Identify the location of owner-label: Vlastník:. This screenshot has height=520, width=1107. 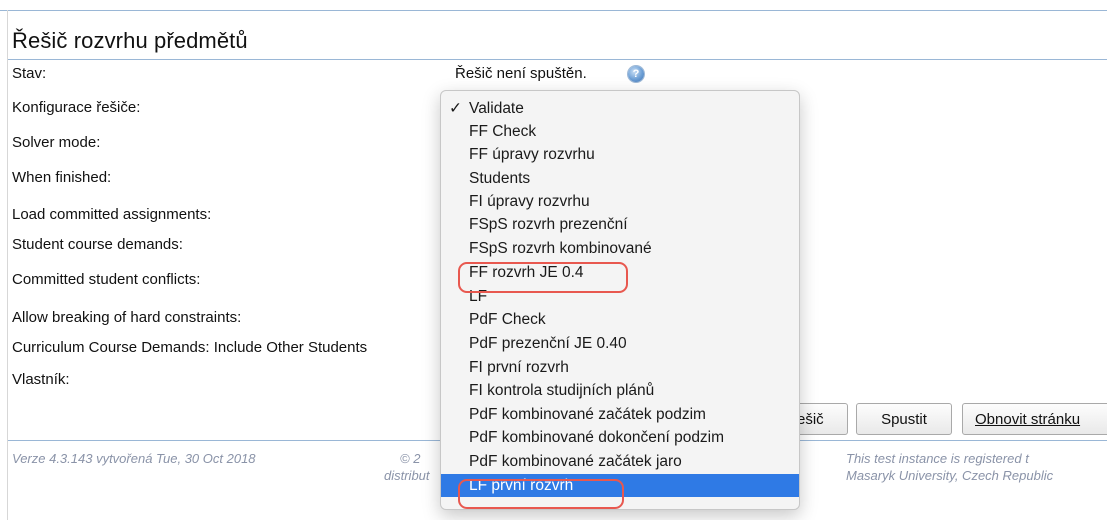
(41, 379).